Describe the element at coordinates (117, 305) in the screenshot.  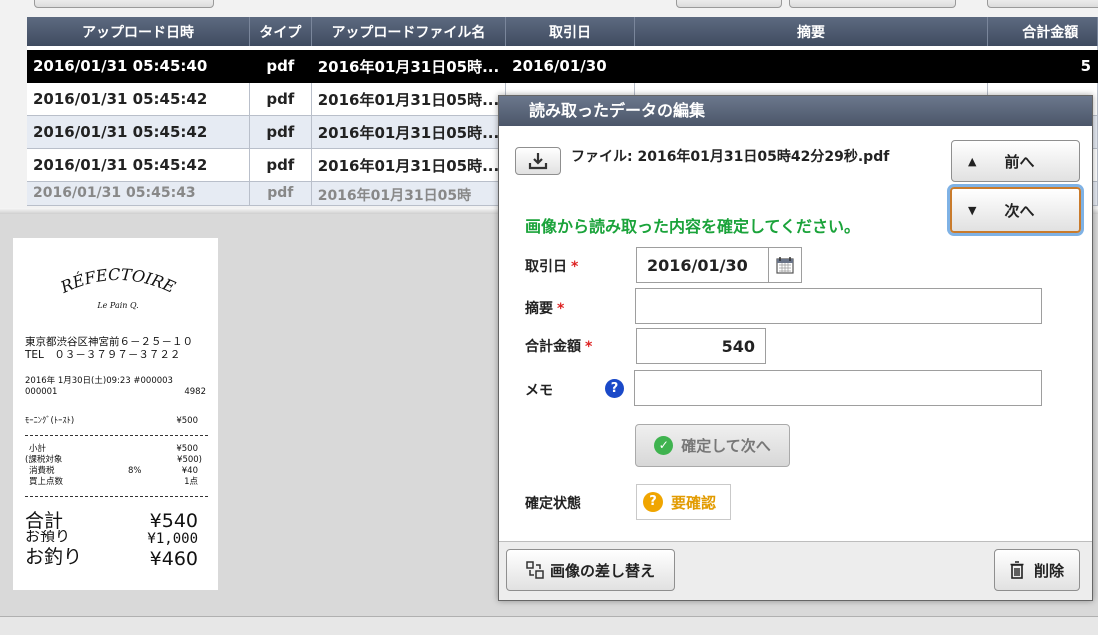
I see `receipt-logo-sub: Le Pain Q.` at that location.